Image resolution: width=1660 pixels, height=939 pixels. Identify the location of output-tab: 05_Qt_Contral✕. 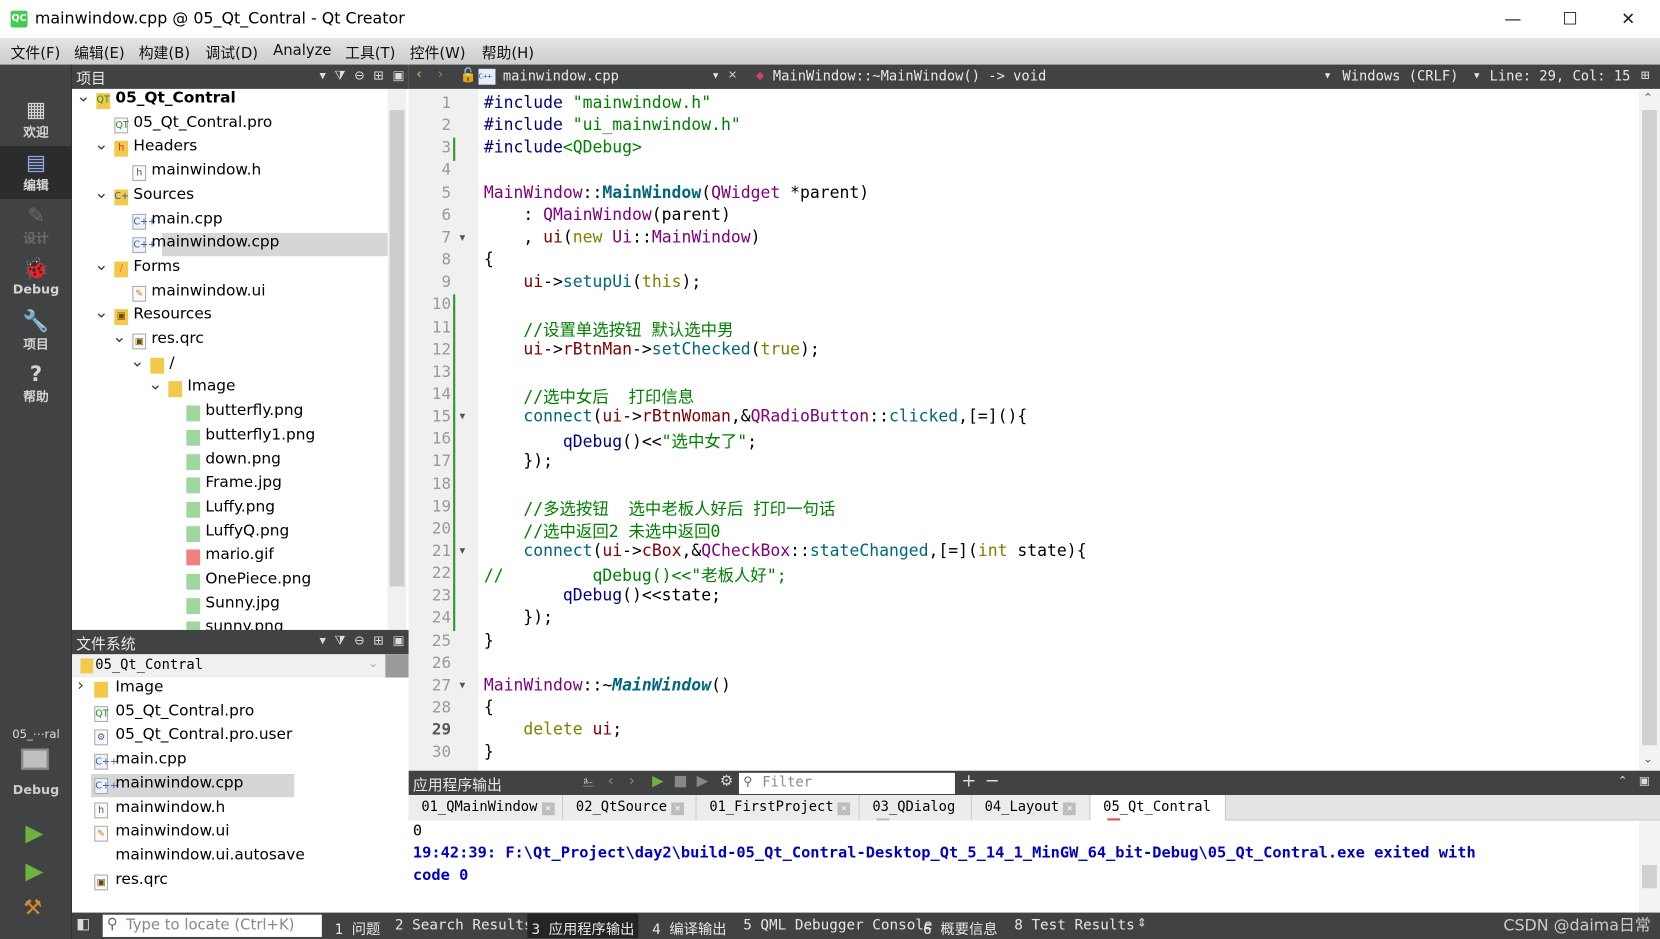
(1158, 813).